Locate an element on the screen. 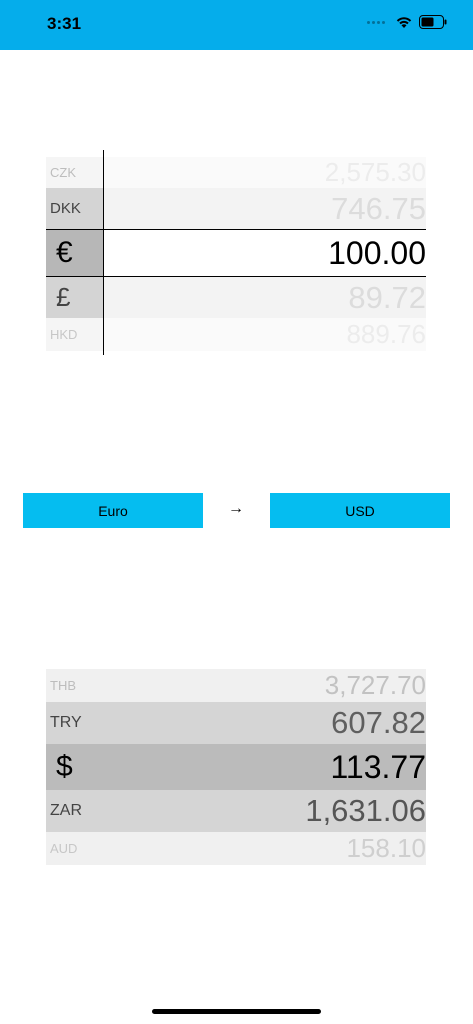 The image size is (473, 1024). from-currency-code: £ is located at coordinates (74, 297).